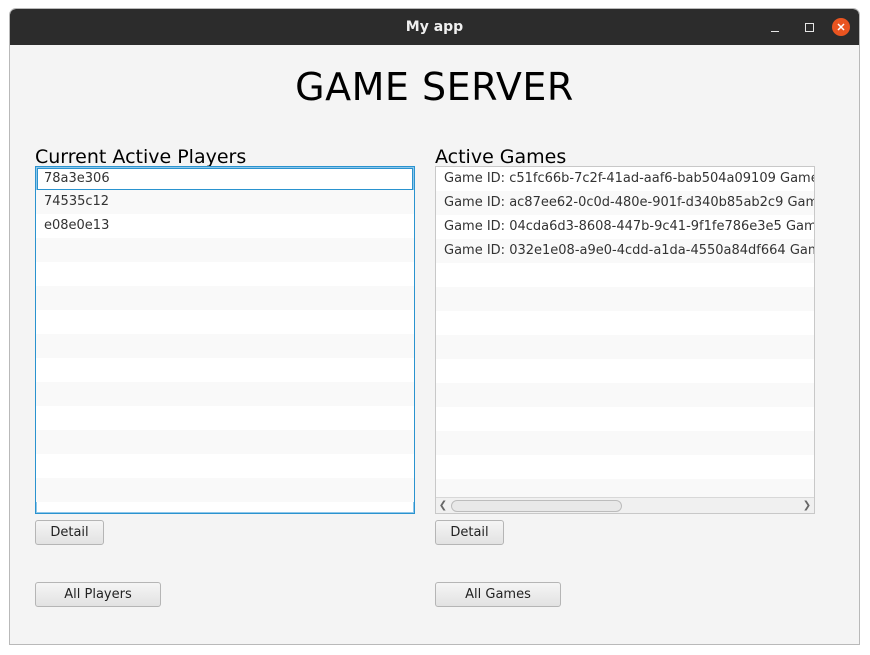 The height and width of the screenshot is (655, 870). Describe the element at coordinates (775, 31) in the screenshot. I see `minimize-icon` at that location.